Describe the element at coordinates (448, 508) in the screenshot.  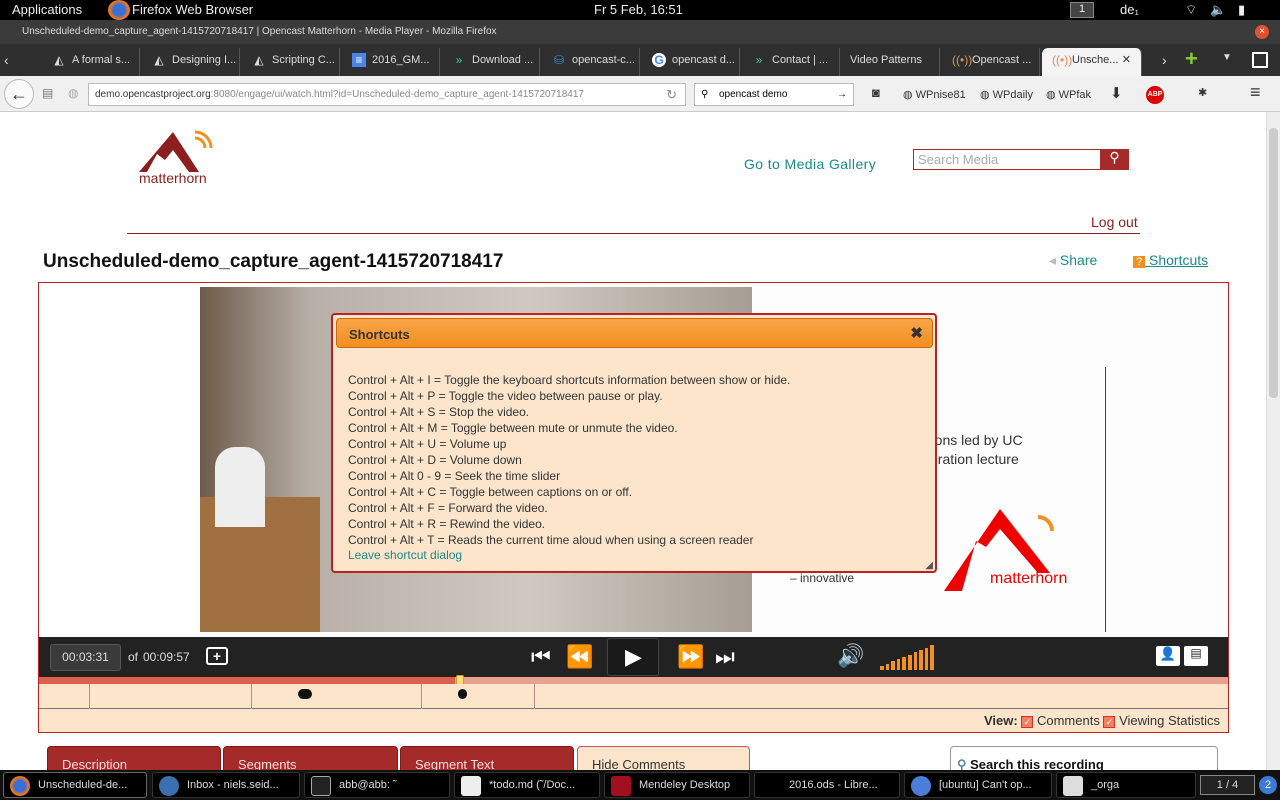
I see `shortcut-line: Control + Alt + F = Forward the video.` at that location.